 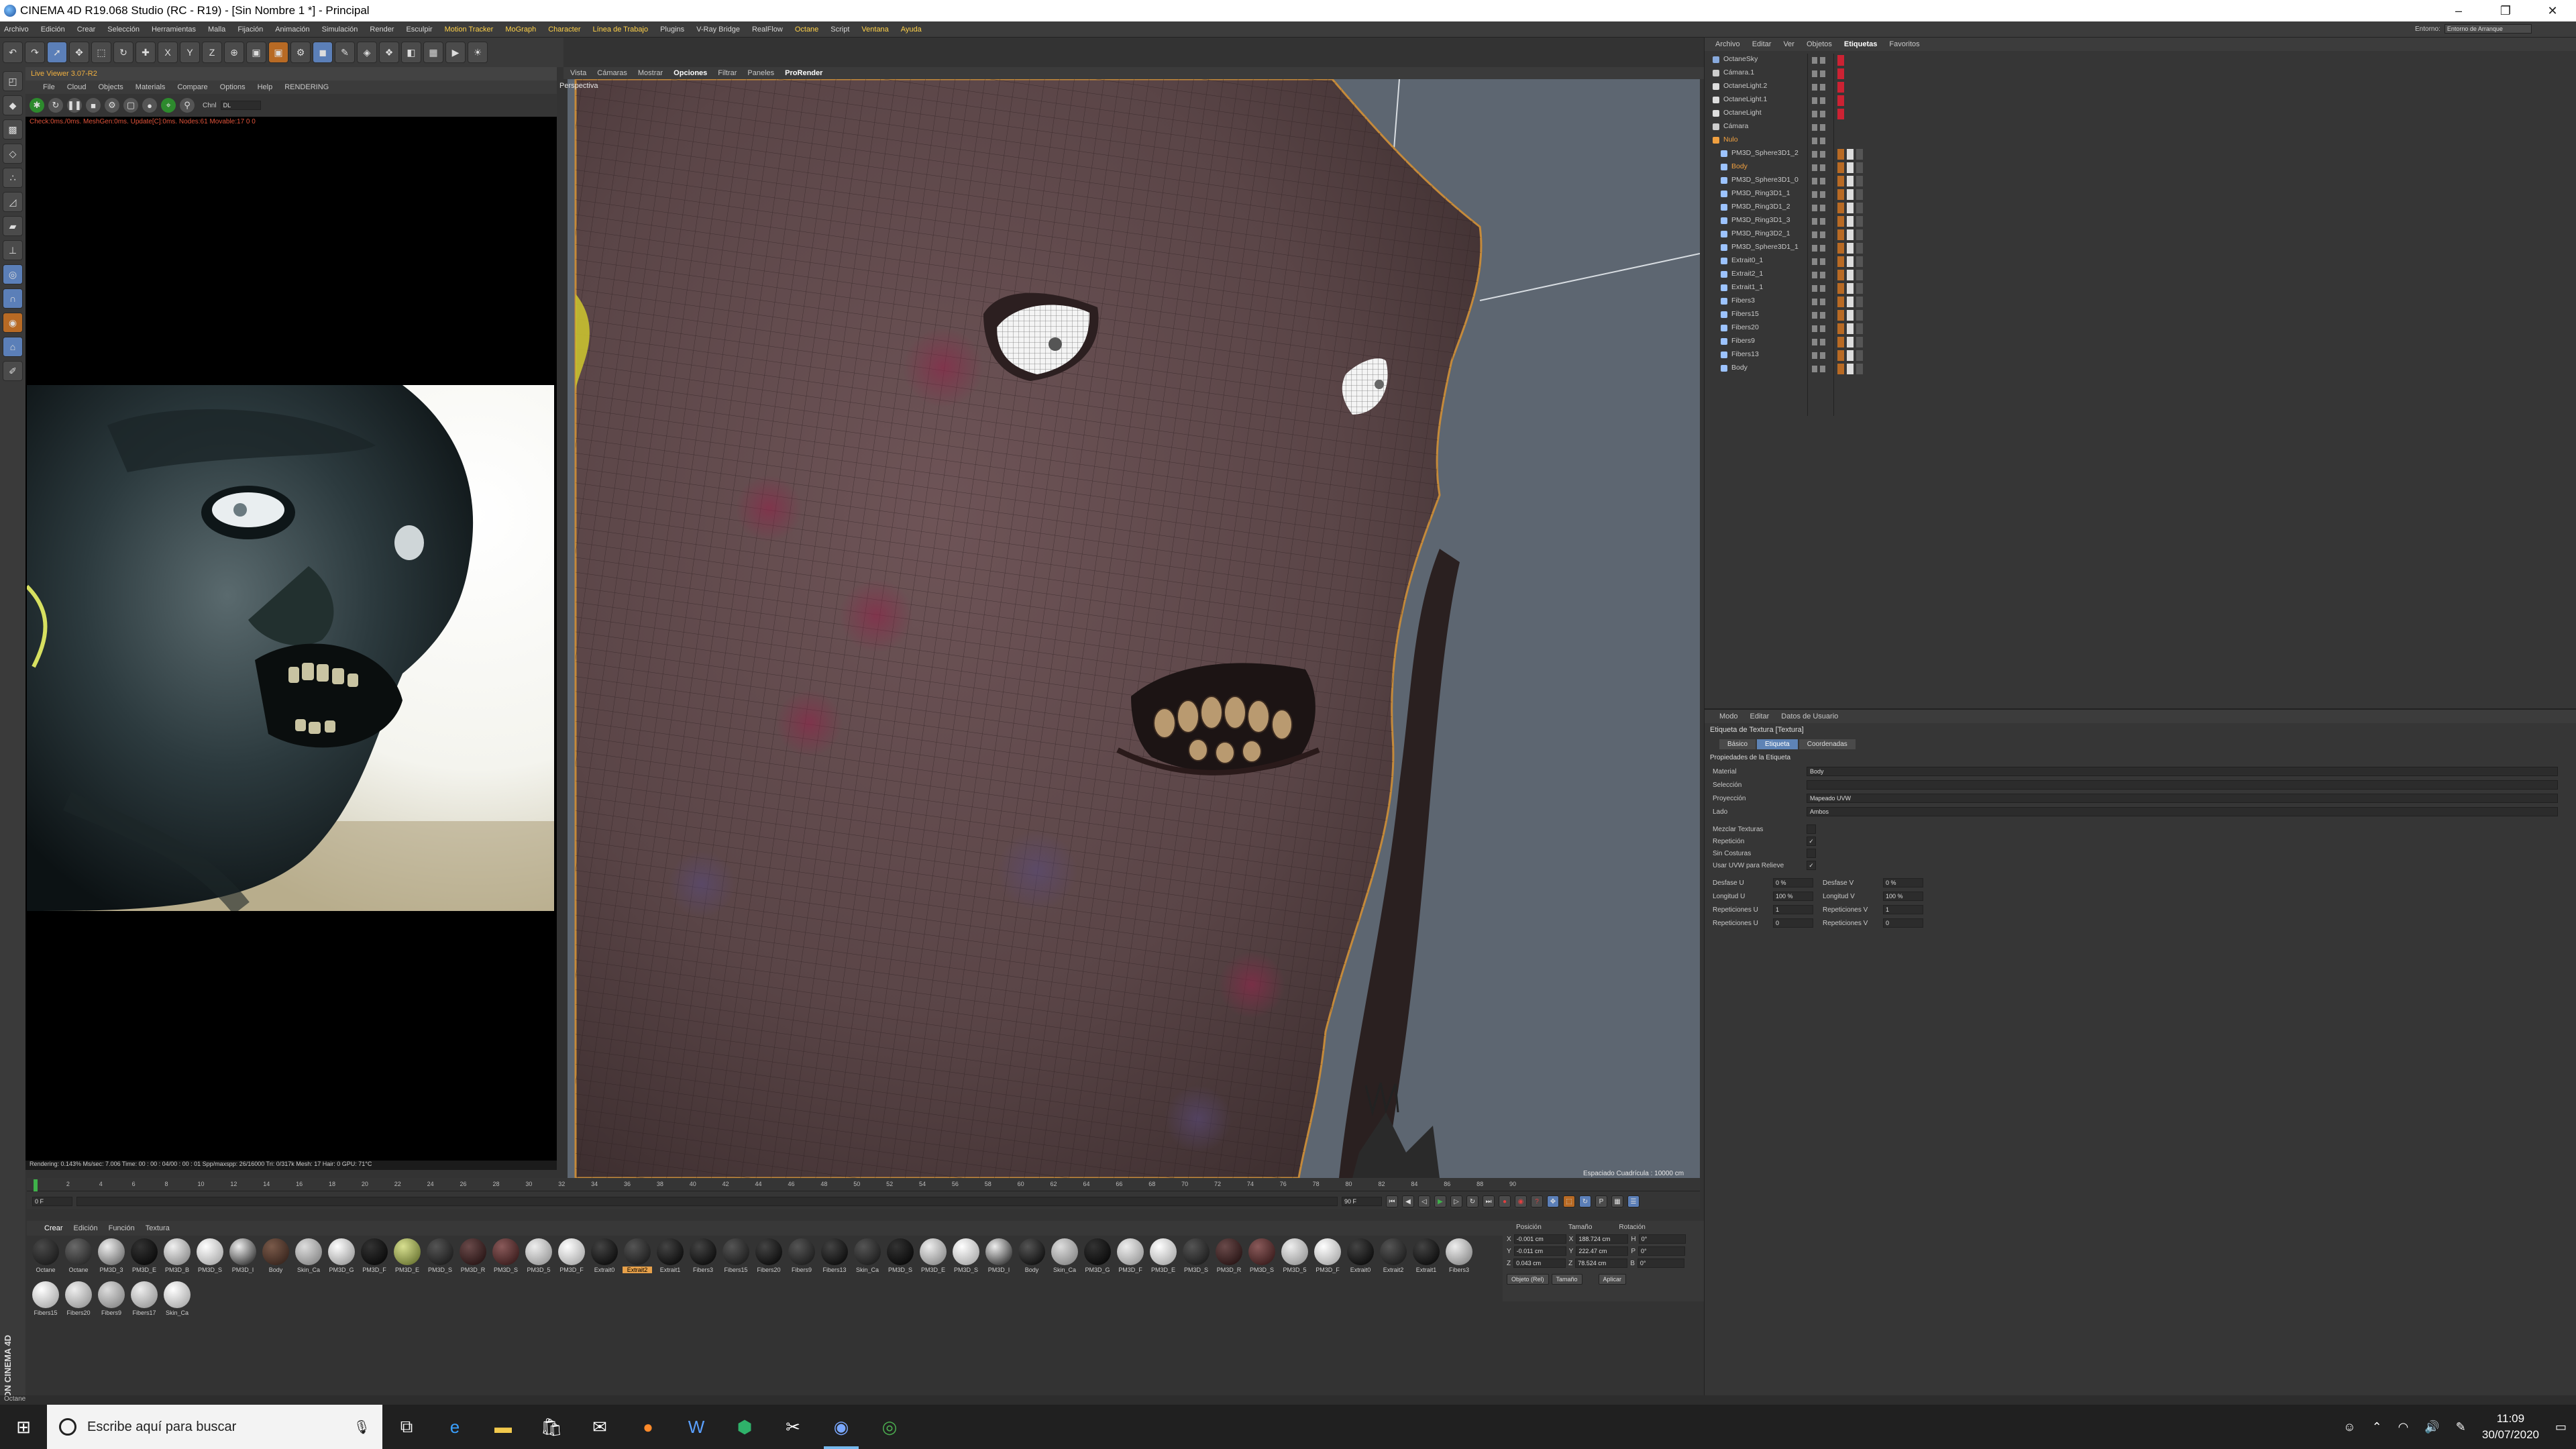 I want to click on object-row: Extrait1_1, so click(x=2140, y=288).